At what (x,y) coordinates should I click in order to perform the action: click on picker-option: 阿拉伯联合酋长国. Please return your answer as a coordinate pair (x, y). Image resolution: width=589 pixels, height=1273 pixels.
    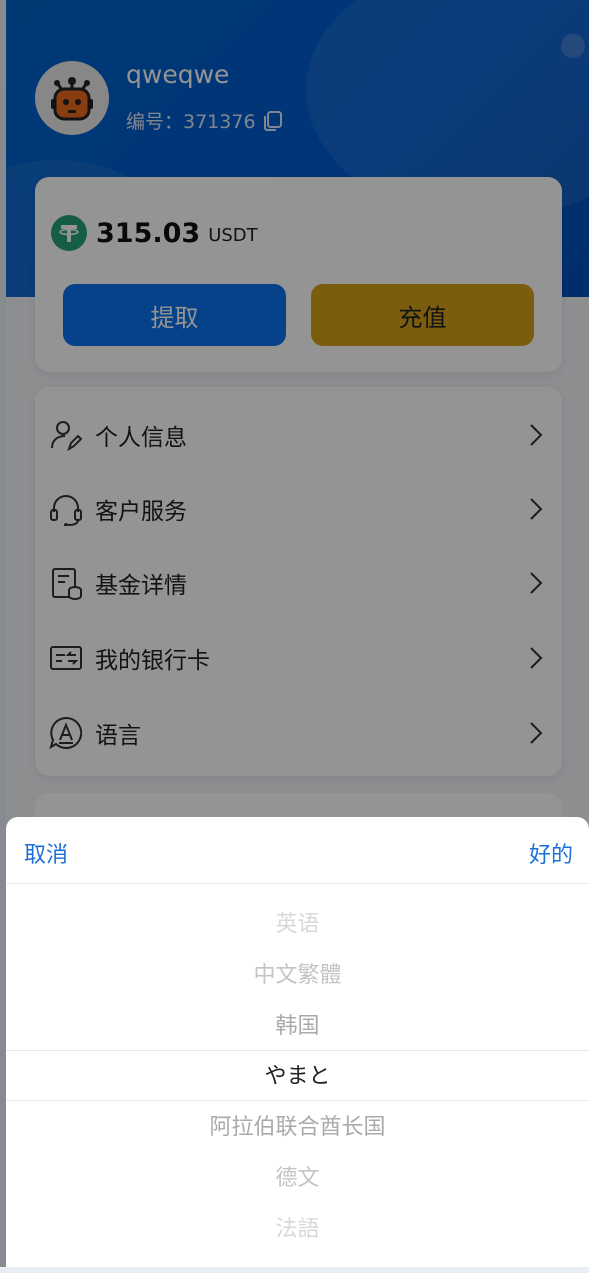
    Looking at the image, I should click on (297, 1127).